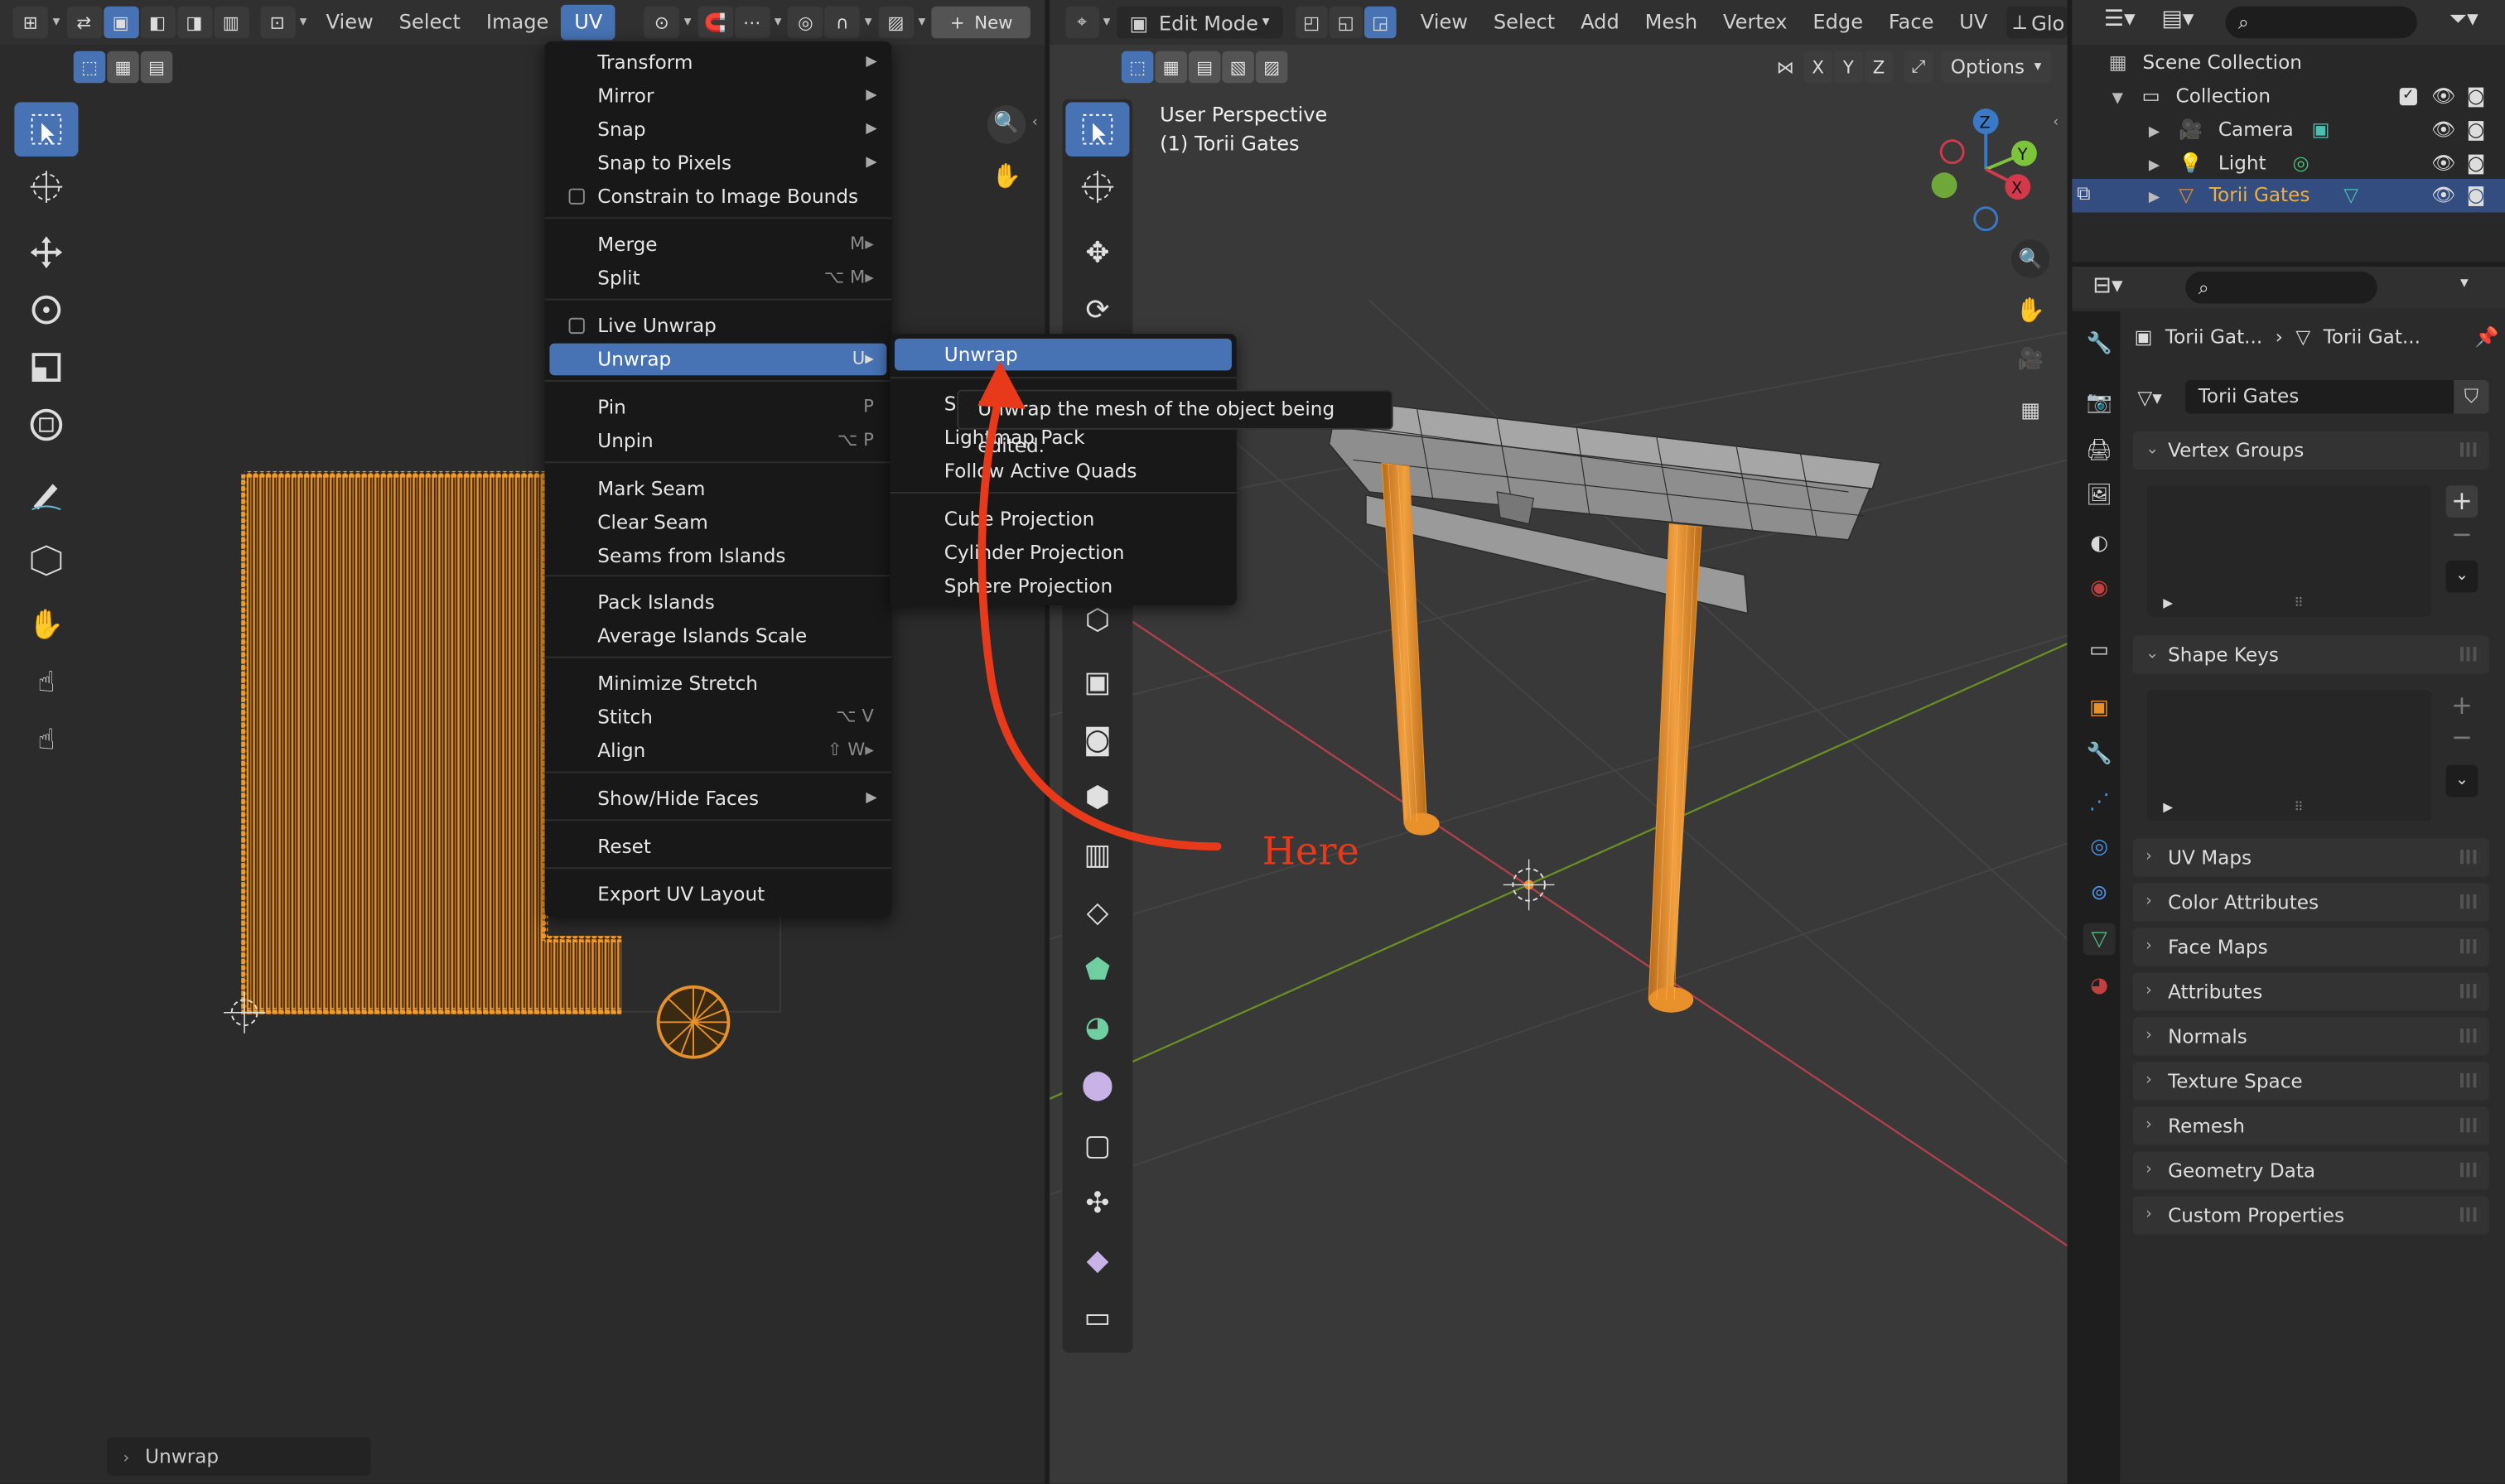 The width and height of the screenshot is (2505, 1484). Describe the element at coordinates (2161, 397) in the screenshot. I see `mesh-browse-icon: ▽▾` at that location.